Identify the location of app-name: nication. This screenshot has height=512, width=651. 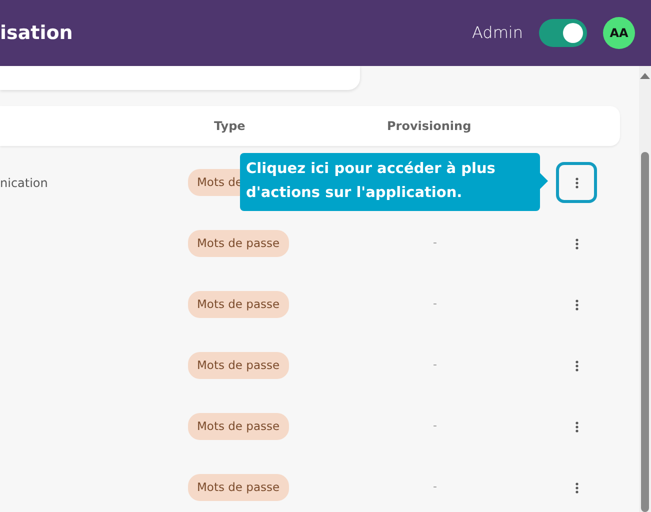
(24, 183).